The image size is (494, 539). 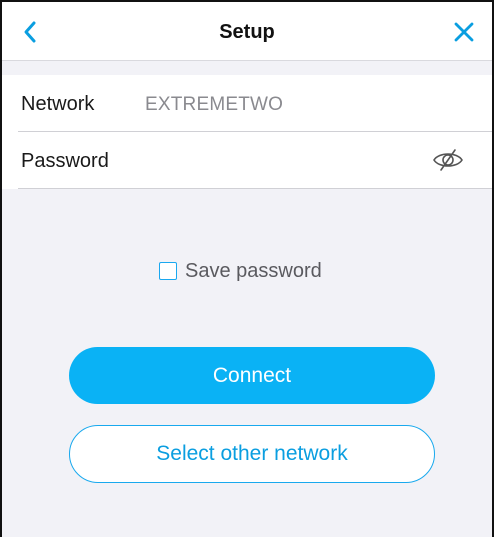 I want to click on select-other-network-button: Select other network, so click(x=252, y=454).